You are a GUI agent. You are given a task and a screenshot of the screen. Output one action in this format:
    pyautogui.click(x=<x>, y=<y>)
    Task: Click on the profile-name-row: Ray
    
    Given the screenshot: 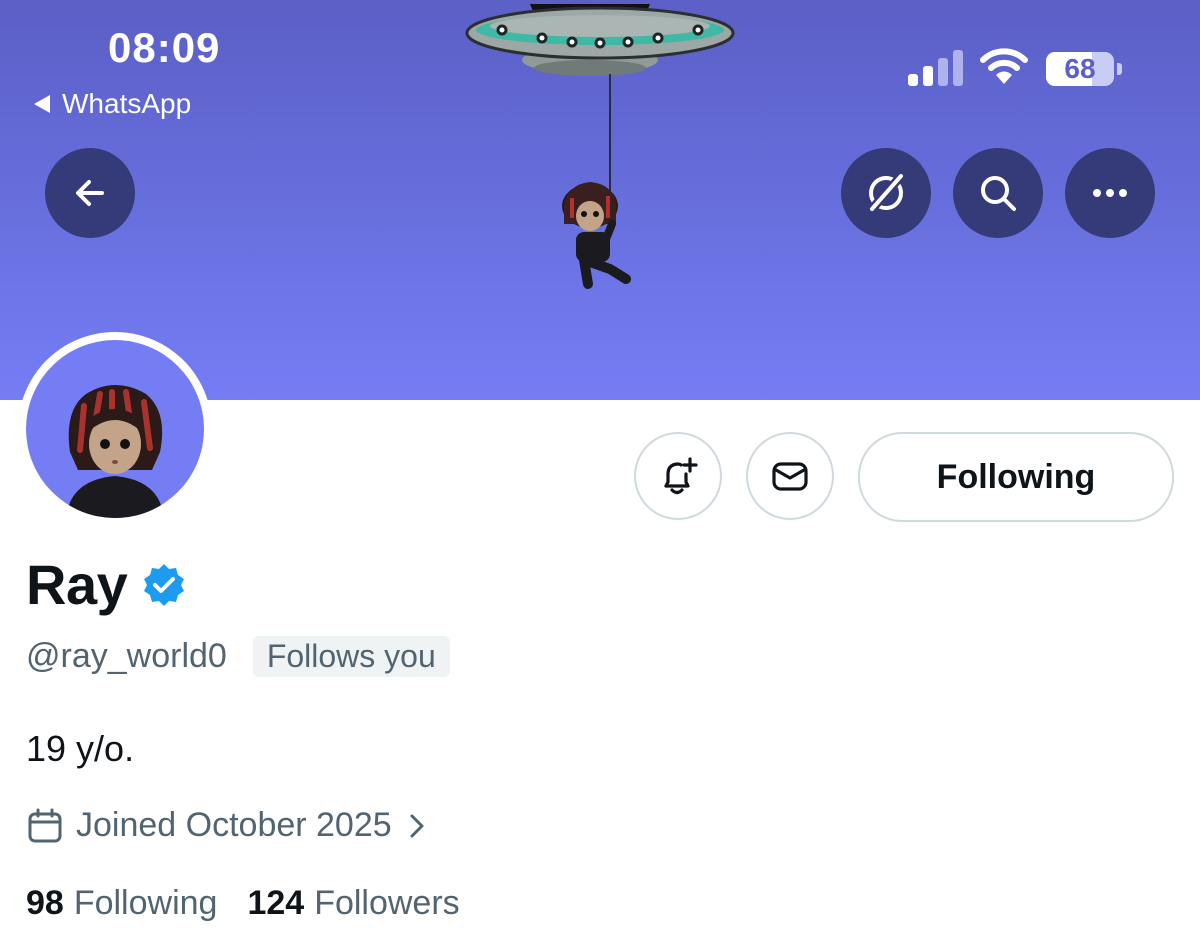 What is the action you would take?
    pyautogui.click(x=106, y=584)
    